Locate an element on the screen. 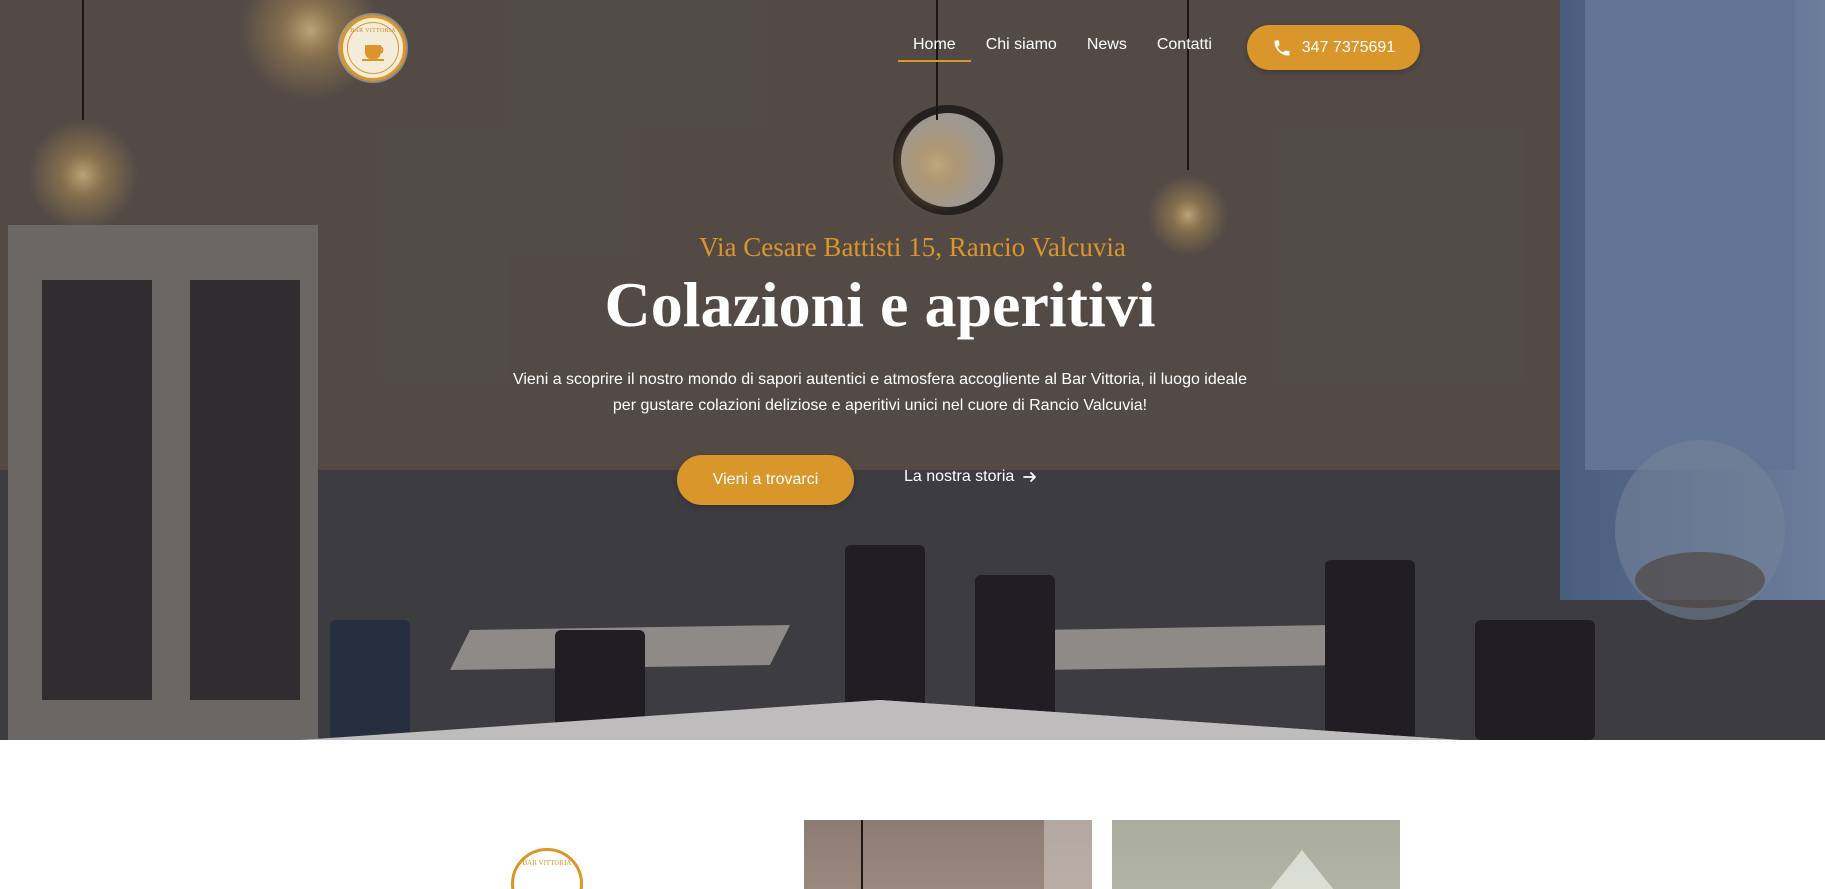 This screenshot has width=1825, height=889. nav-item-contatti: Contatti is located at coordinates (1184, 49).